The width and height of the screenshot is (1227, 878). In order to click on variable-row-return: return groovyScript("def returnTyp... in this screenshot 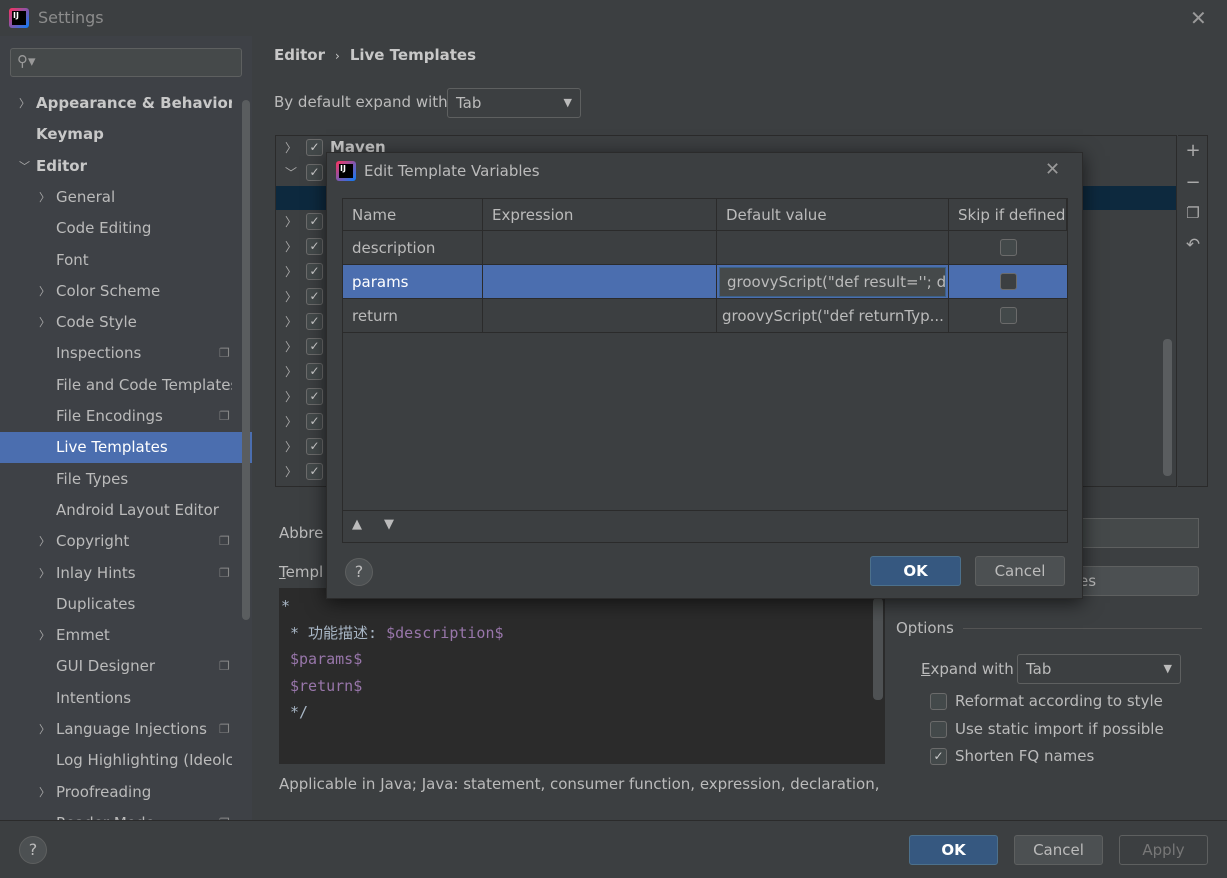, I will do `click(705, 316)`.